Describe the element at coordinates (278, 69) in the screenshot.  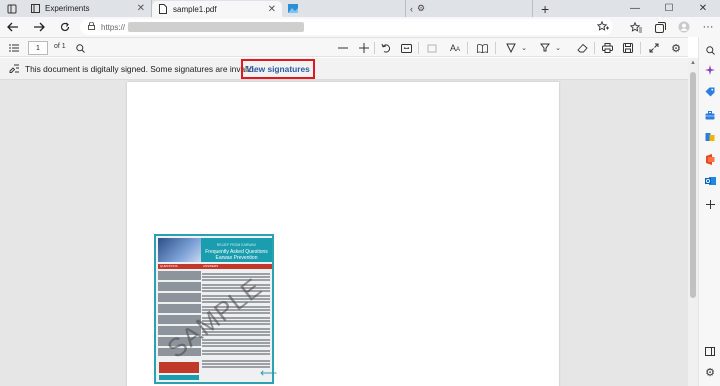
I see `view-signatures-link: View signatures` at that location.